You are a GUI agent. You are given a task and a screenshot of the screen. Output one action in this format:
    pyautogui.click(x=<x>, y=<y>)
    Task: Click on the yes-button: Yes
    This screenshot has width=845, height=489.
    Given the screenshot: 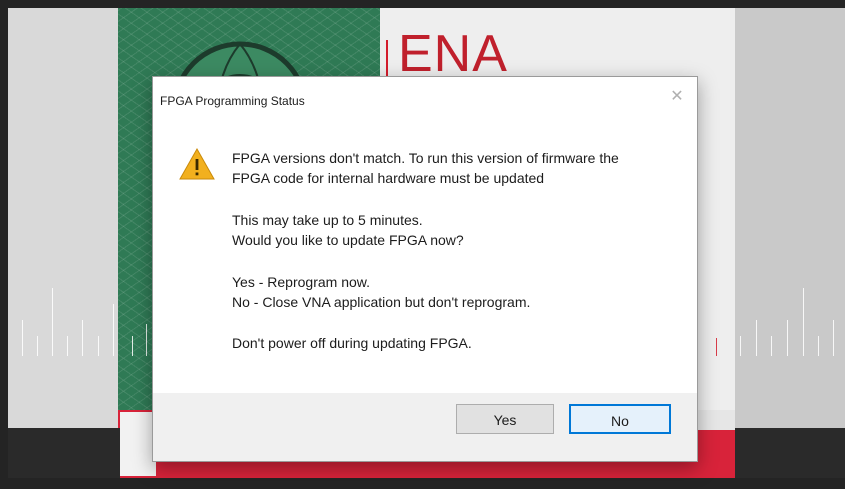 What is the action you would take?
    pyautogui.click(x=505, y=419)
    